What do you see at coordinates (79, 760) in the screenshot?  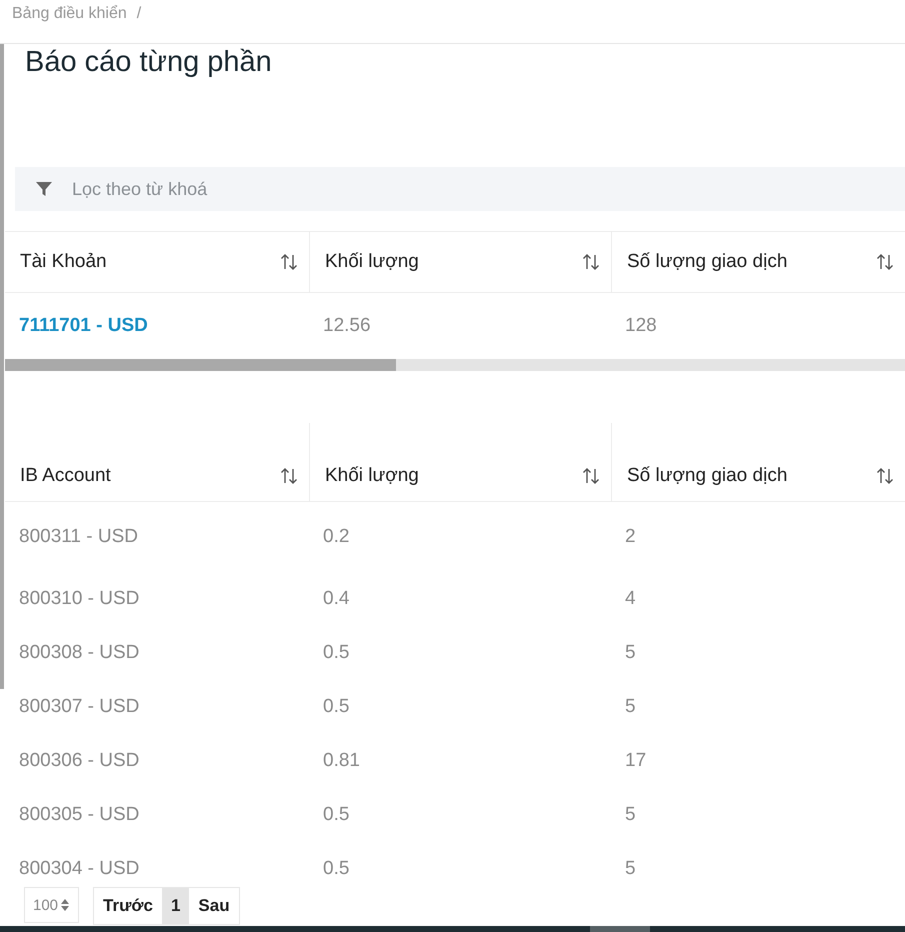 I see `table-cell-text: 800306 - USD` at bounding box center [79, 760].